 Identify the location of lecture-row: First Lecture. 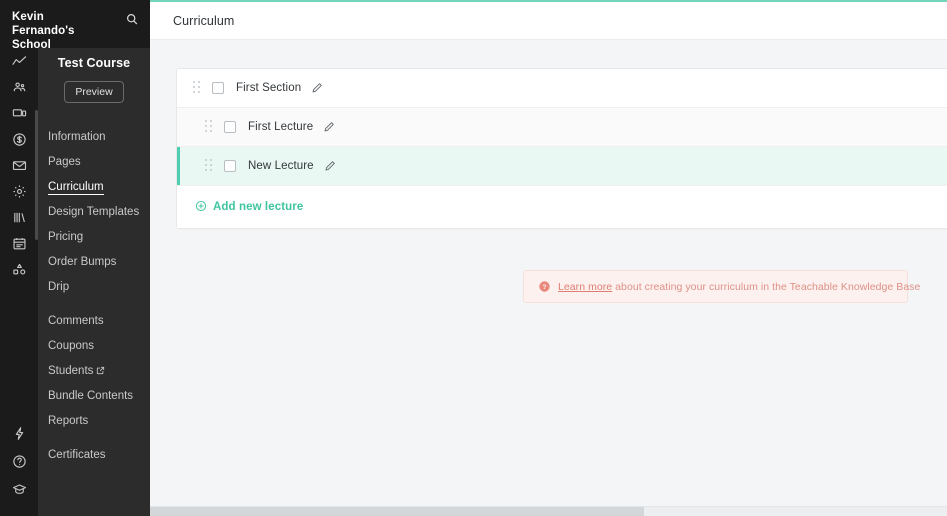
(562, 127).